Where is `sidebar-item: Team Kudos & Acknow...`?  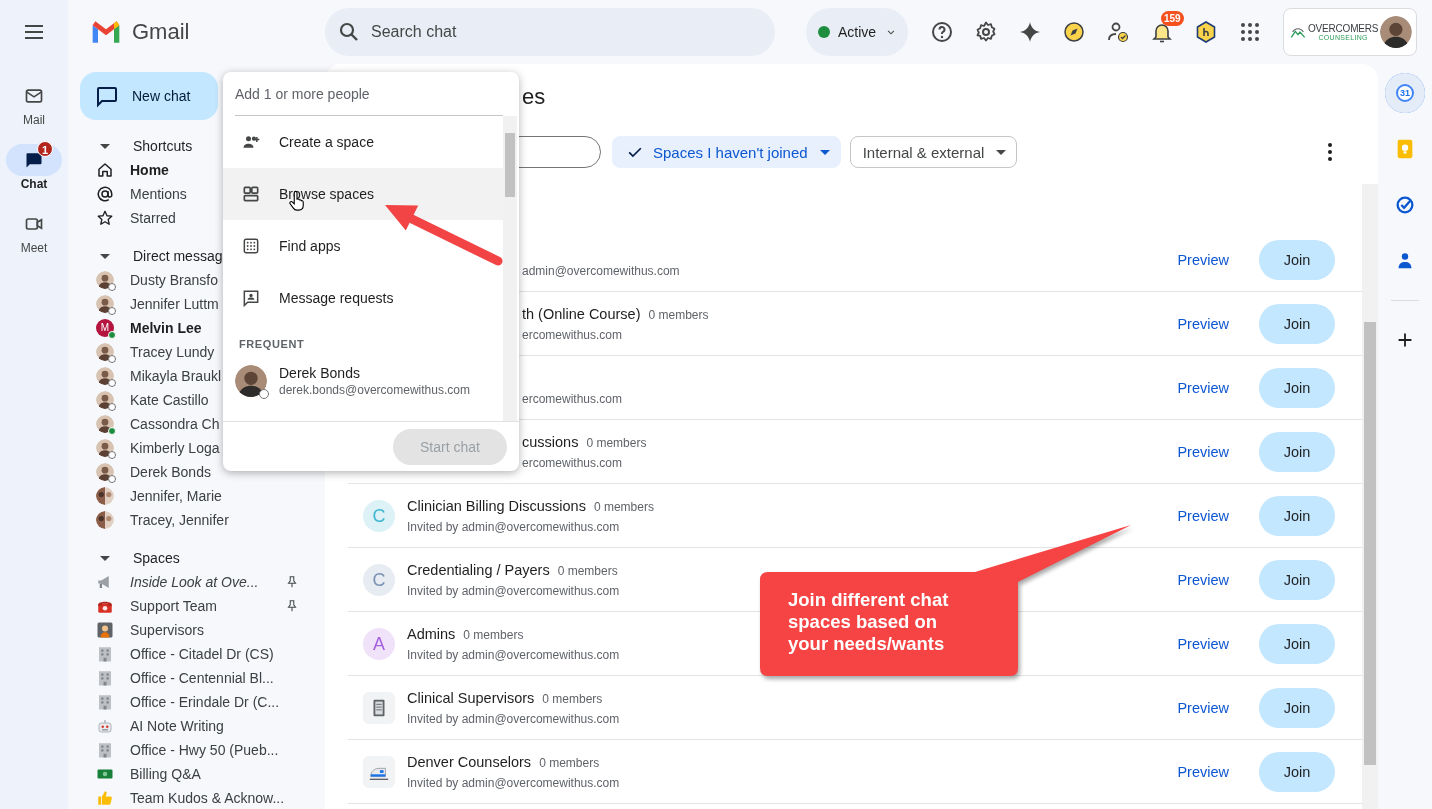
sidebar-item: Team Kudos & Acknow... is located at coordinates (207, 798).